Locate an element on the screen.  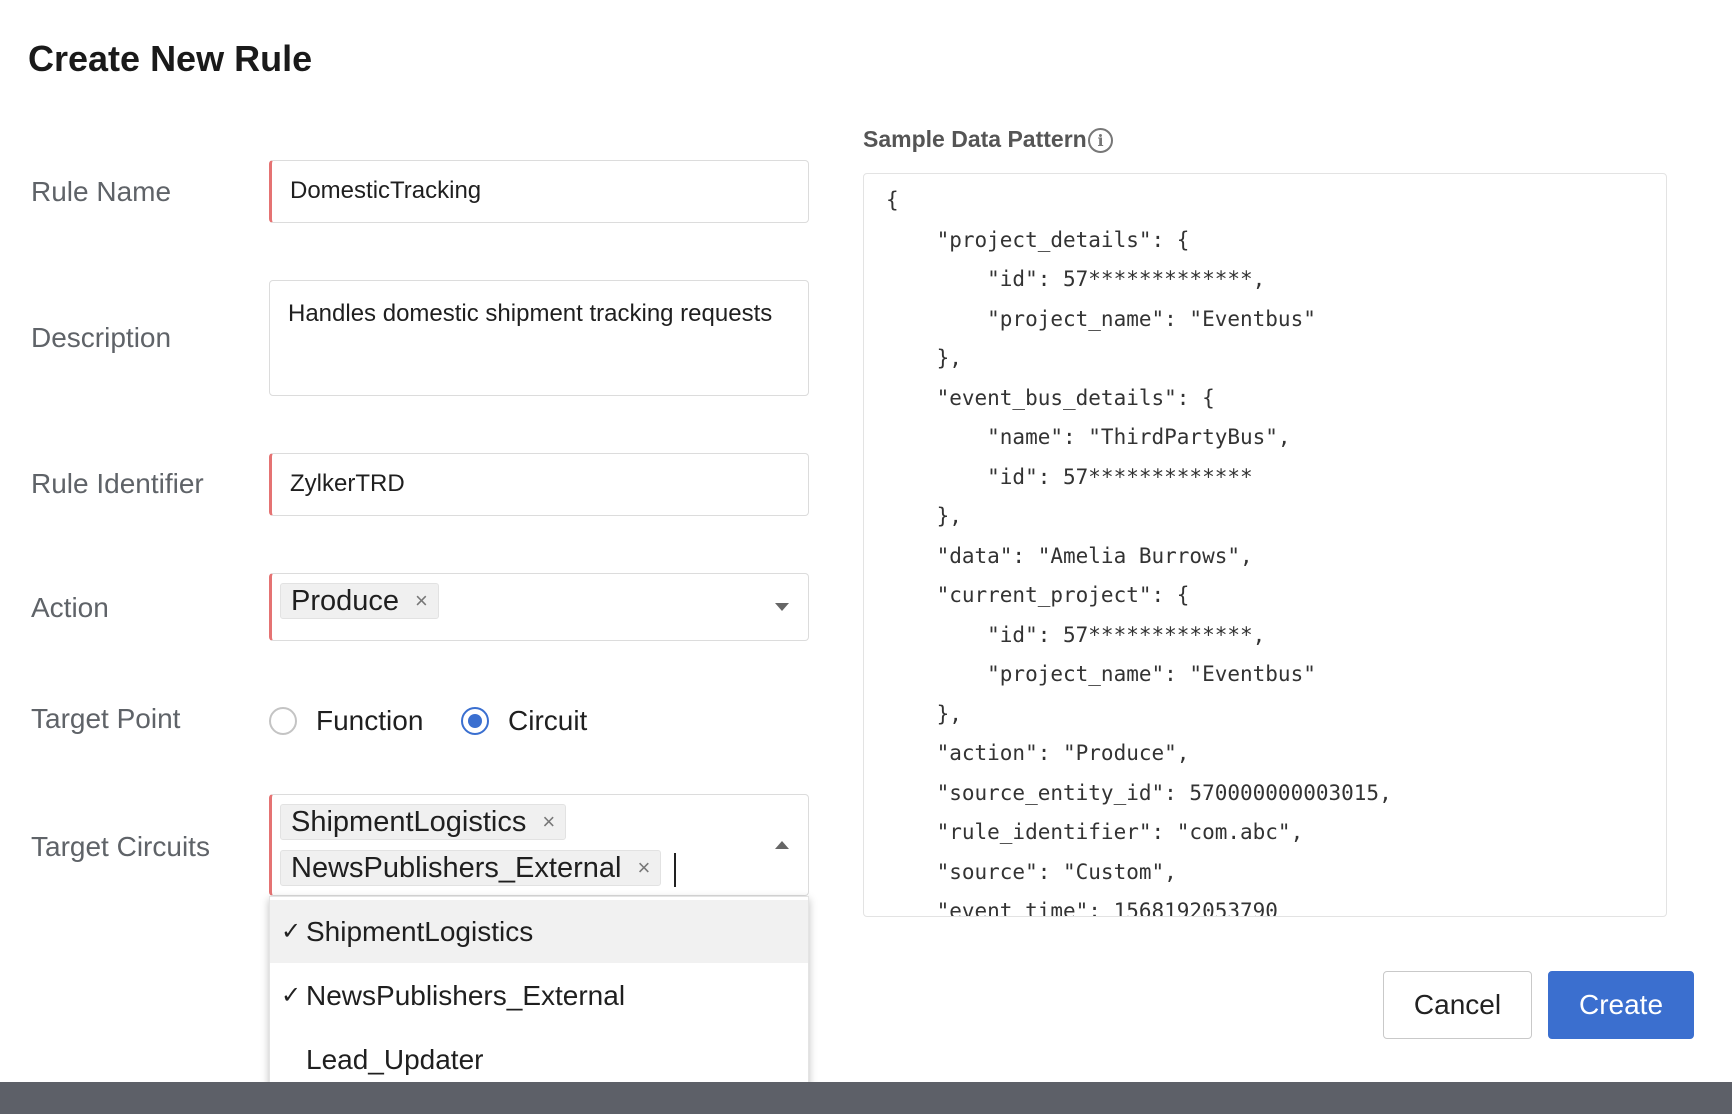
rule-name-label: Rule Name is located at coordinates (101, 191).